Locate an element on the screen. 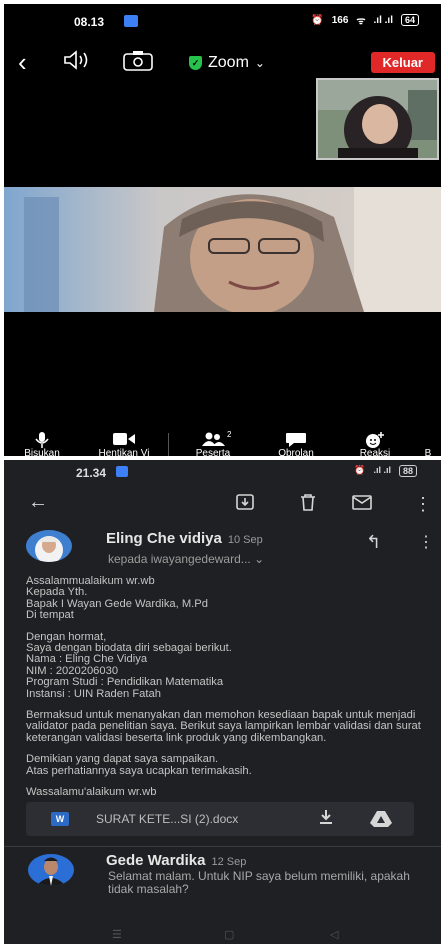  reply-sender-name: Gede Wardika is located at coordinates (156, 860).